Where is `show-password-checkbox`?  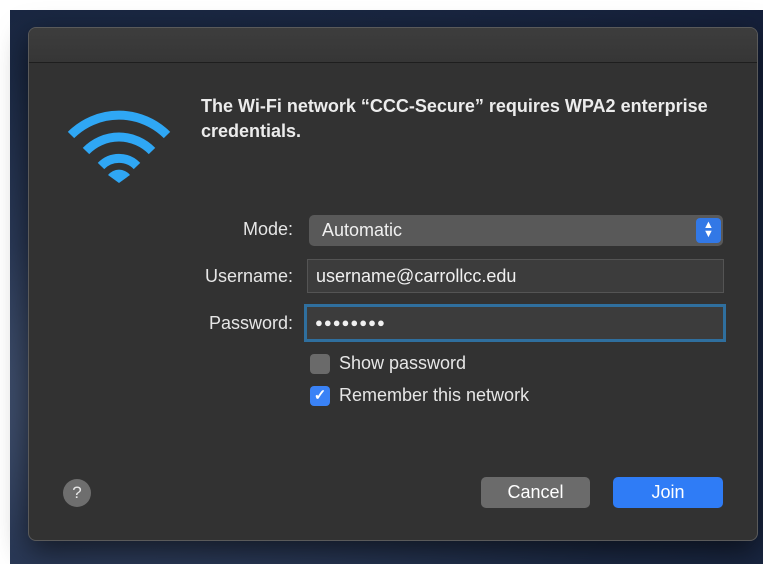 show-password-checkbox is located at coordinates (320, 364).